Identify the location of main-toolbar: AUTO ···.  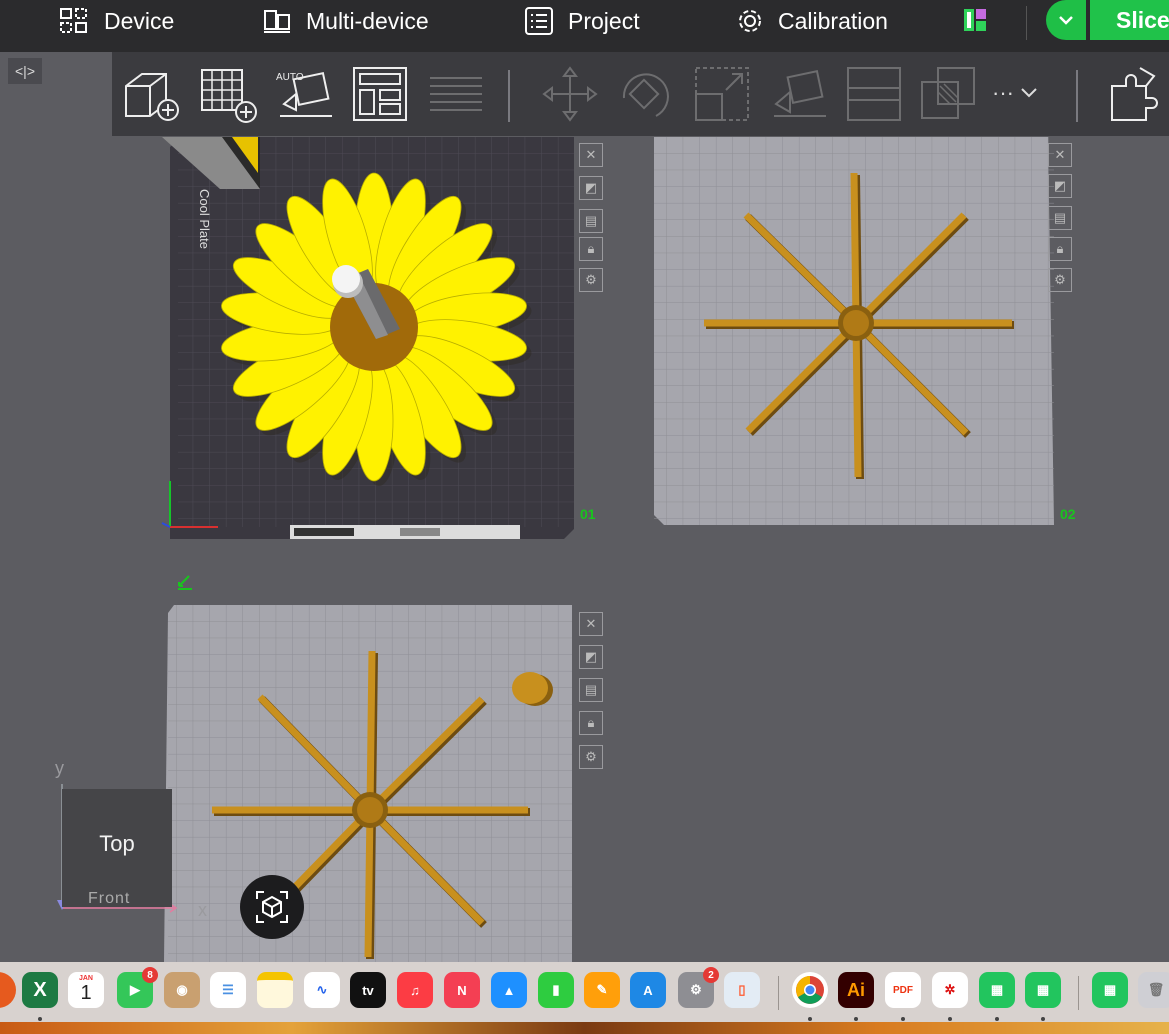
(640, 94).